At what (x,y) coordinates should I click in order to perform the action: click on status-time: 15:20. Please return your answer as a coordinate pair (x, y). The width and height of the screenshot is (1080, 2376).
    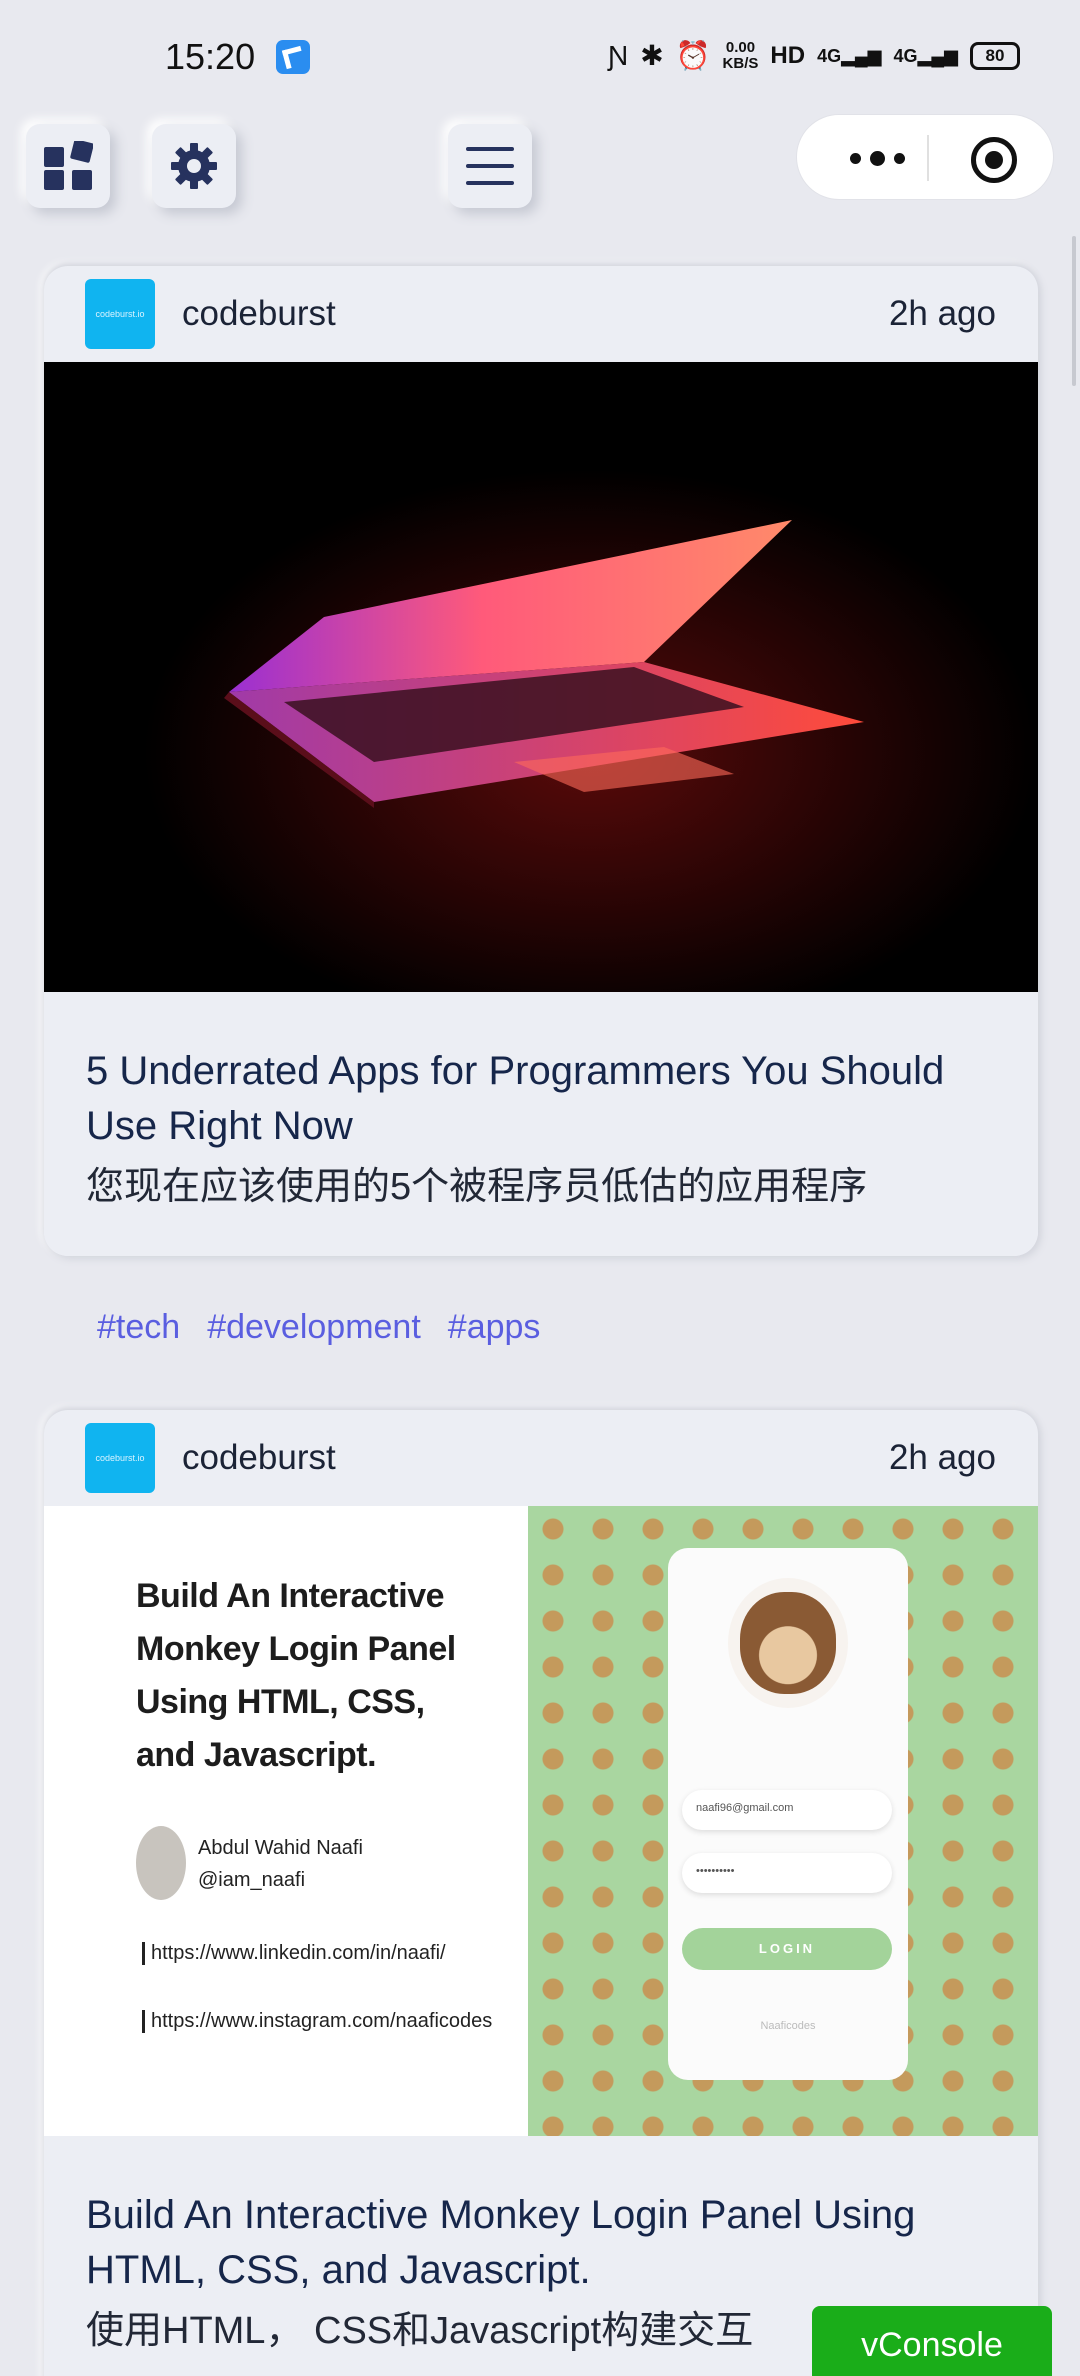
    Looking at the image, I should click on (210, 56).